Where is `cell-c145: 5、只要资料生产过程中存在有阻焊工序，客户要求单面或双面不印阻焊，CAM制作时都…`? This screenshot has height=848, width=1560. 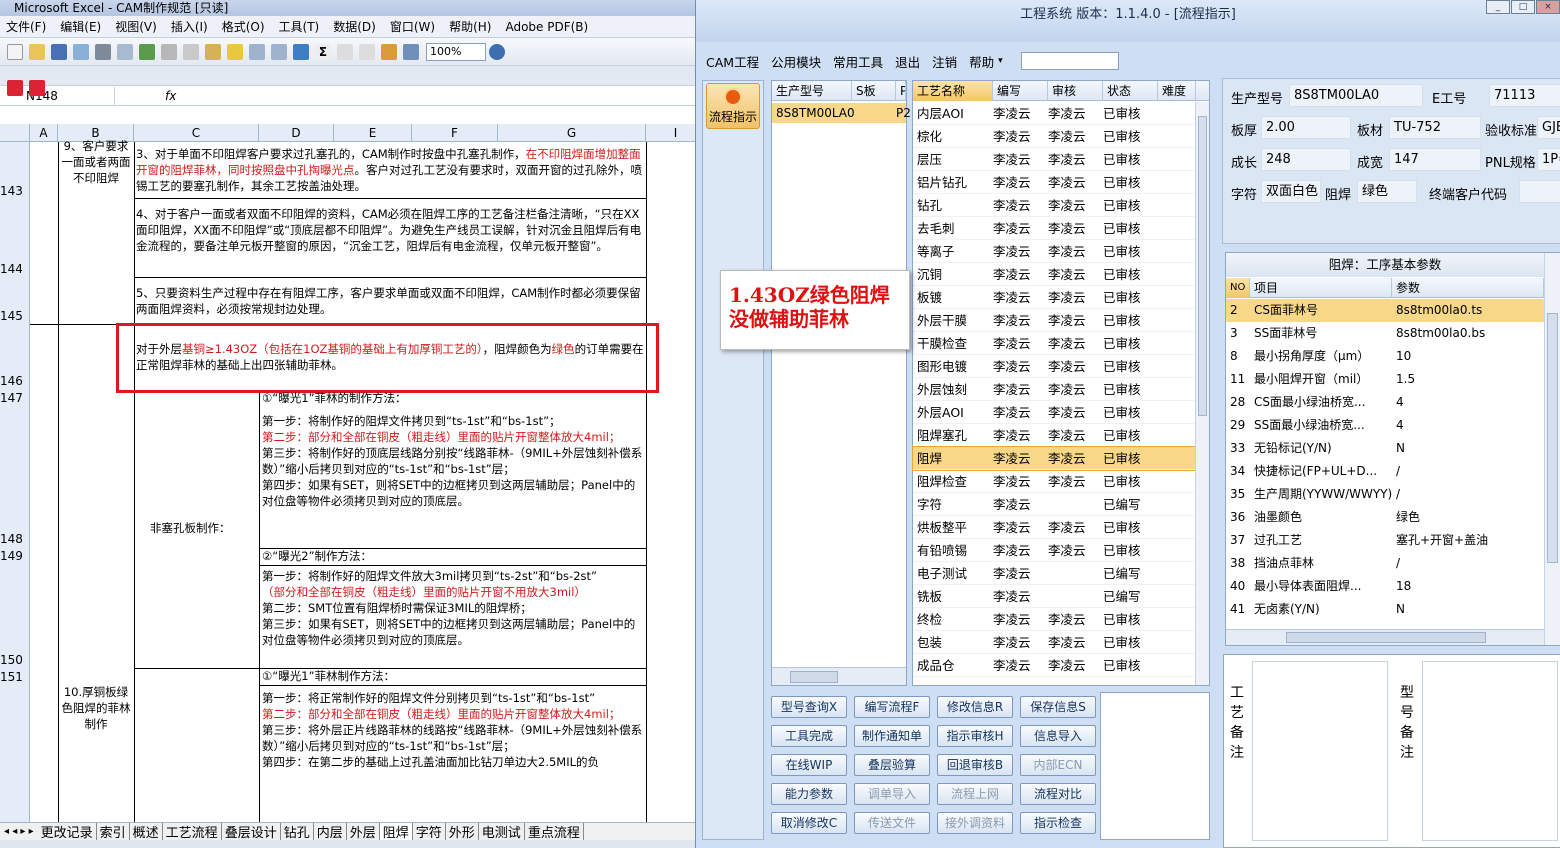
cell-c145: 5、只要资料生产过程中存在有阻焊工序，客户要求单面或双面不印阻焊，CAM制作时都… is located at coordinates (390, 301).